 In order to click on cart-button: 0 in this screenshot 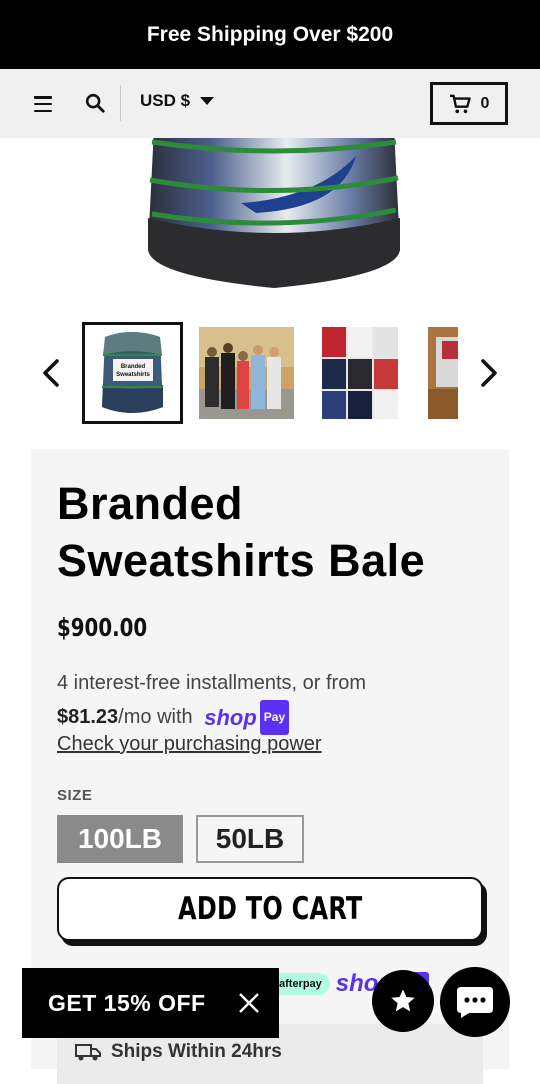, I will do `click(469, 103)`.